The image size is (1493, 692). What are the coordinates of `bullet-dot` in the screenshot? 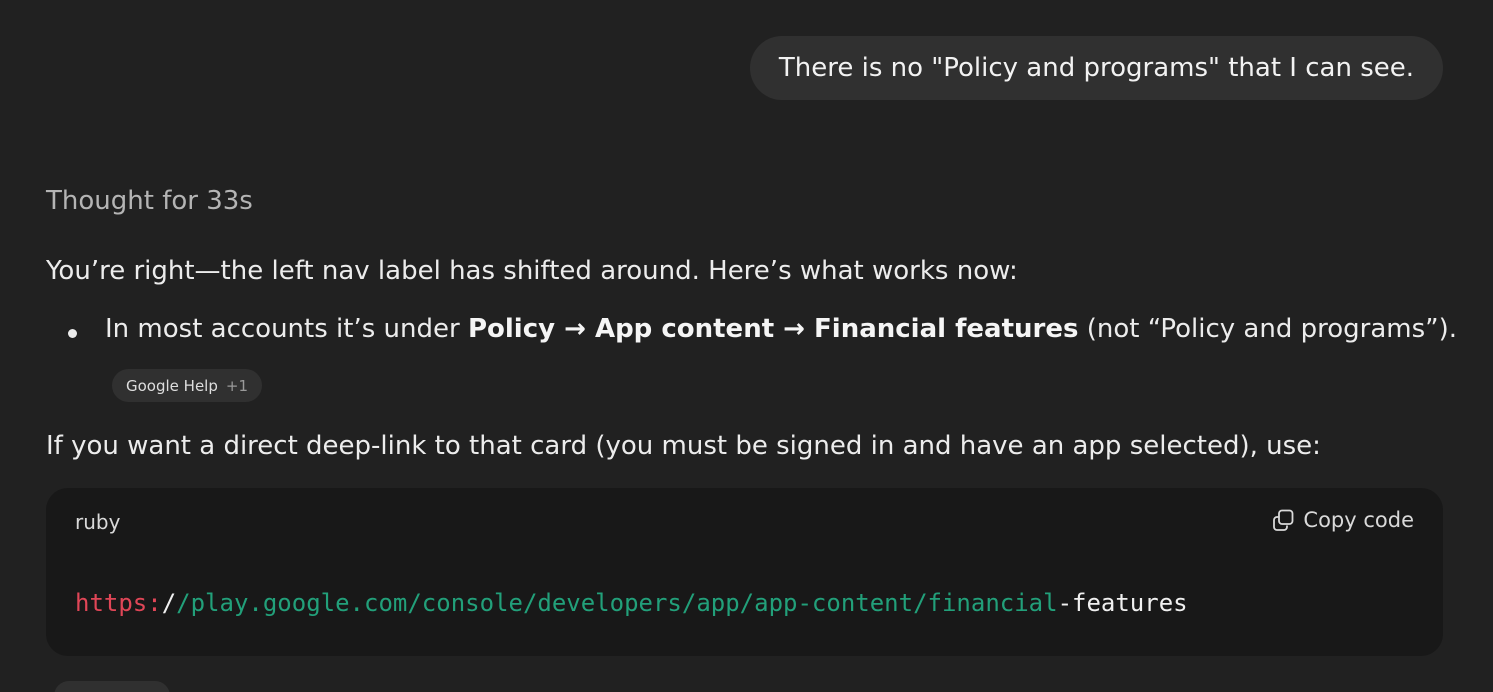 It's located at (72, 333).